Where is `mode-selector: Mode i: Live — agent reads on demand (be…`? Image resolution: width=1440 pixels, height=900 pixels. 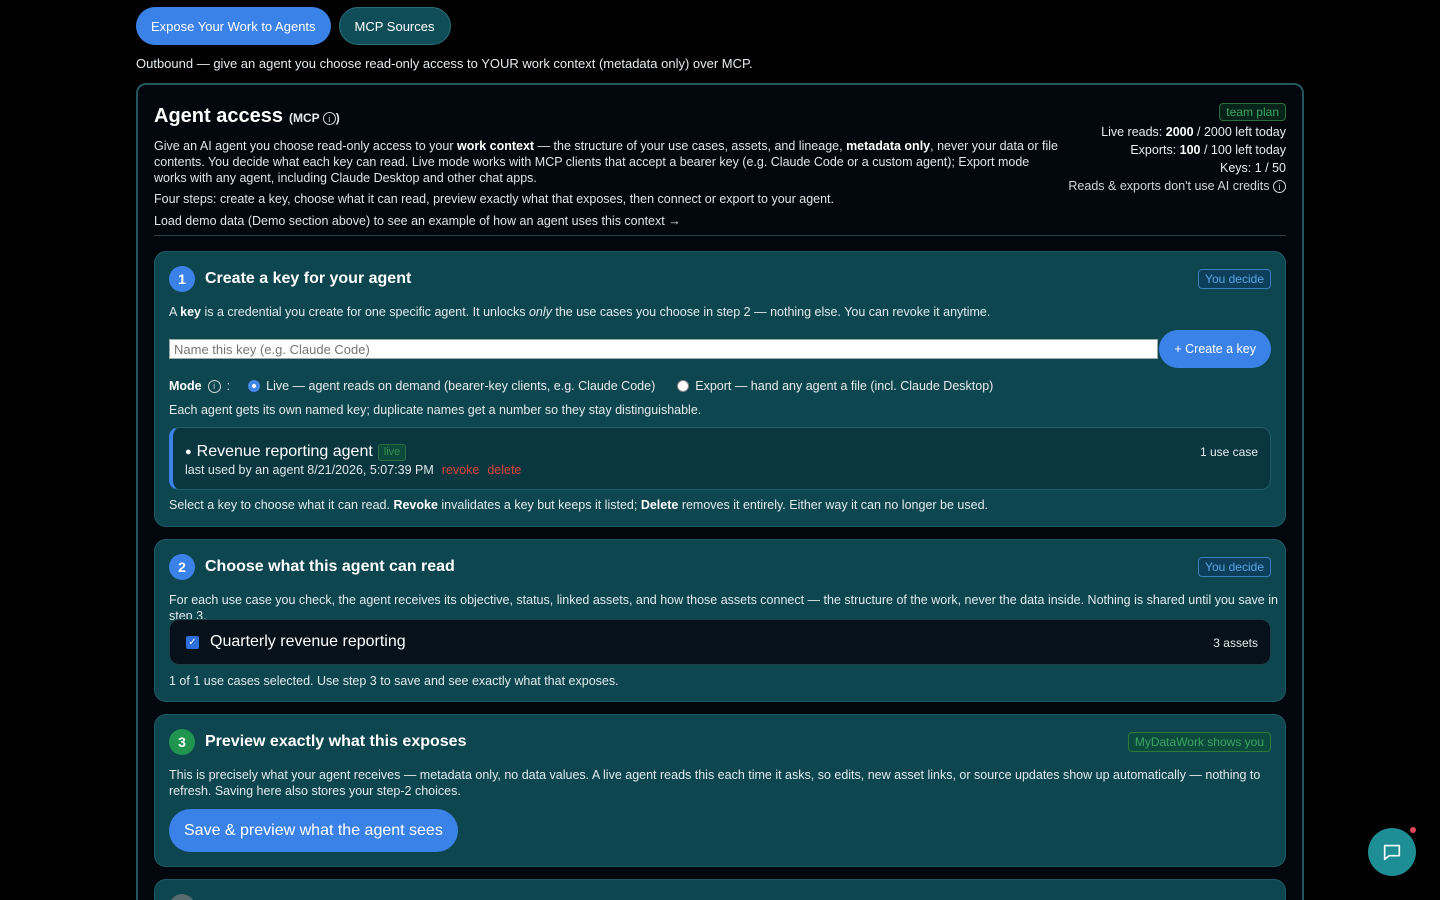 mode-selector: Mode i: Live — agent reads on demand (be… is located at coordinates (581, 386).